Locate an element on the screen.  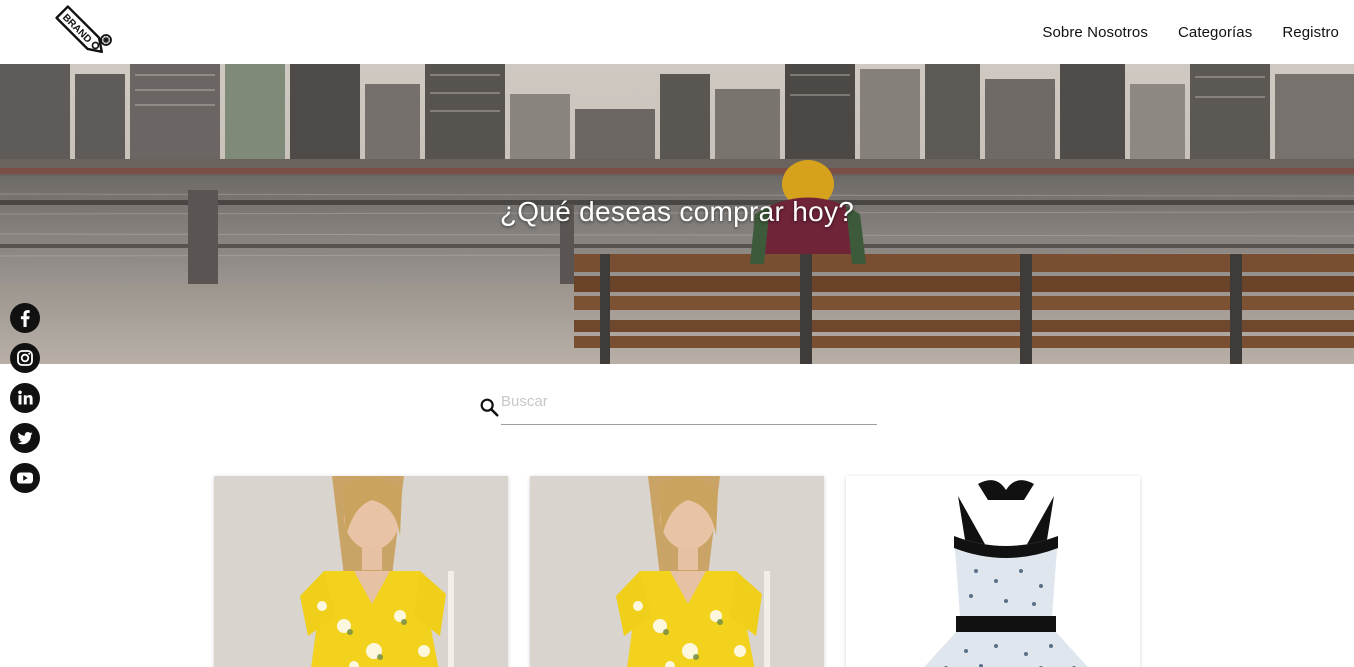
hero-title: ¿Qué deseas comprar hoy? is located at coordinates (677, 211).